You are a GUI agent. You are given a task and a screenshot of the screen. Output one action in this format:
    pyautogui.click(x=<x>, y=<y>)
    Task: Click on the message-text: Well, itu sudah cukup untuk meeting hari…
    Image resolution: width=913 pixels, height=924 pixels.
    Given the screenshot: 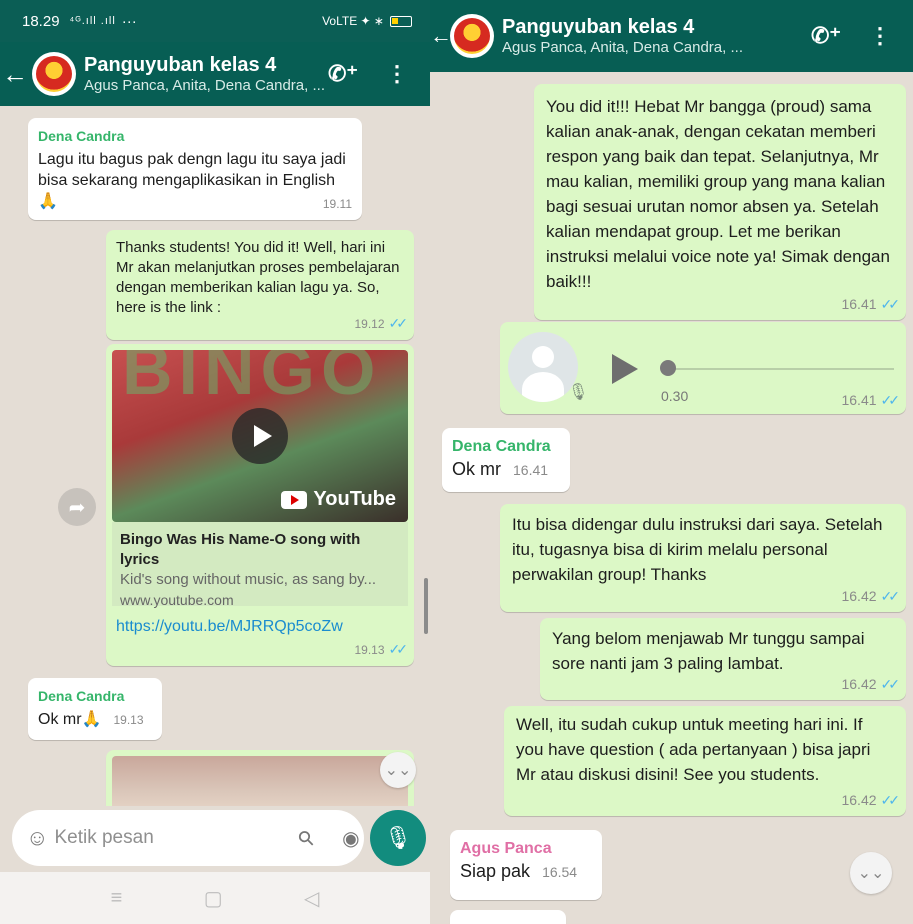 What is the action you would take?
    pyautogui.click(x=693, y=749)
    